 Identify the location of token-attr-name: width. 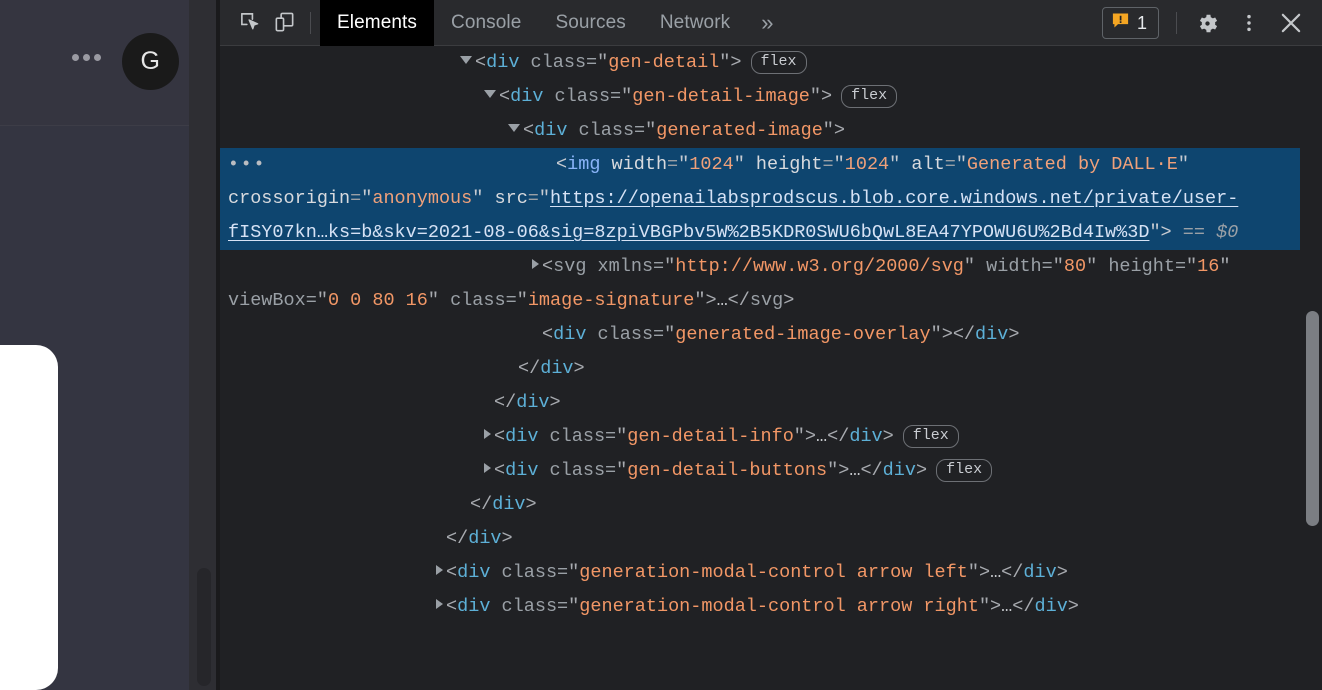
(1014, 266).